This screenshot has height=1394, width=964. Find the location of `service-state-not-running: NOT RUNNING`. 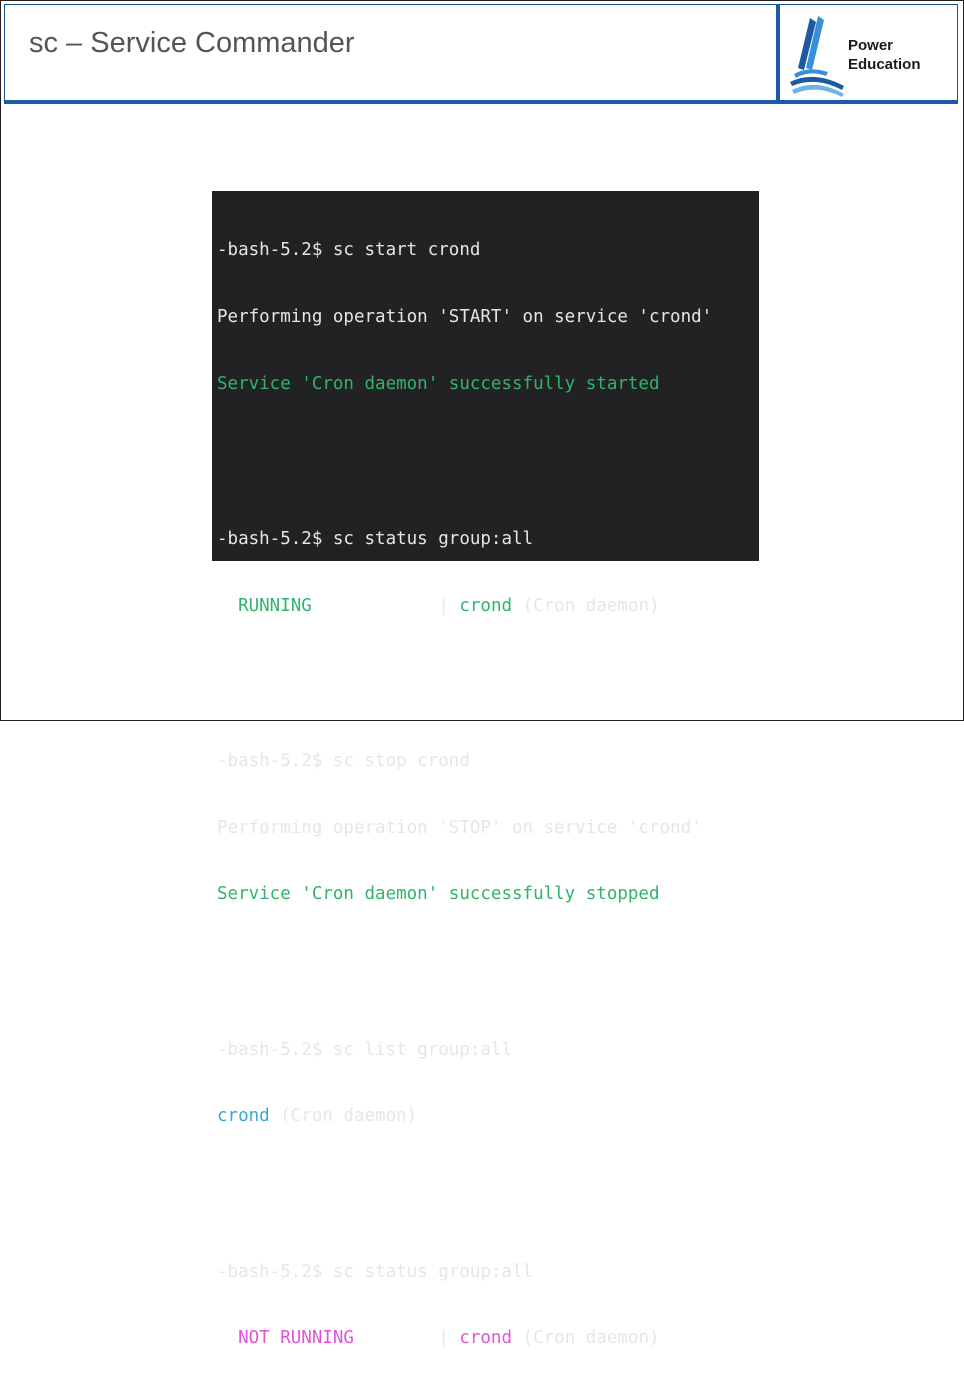

service-state-not-running: NOT RUNNING is located at coordinates (285, 1338).